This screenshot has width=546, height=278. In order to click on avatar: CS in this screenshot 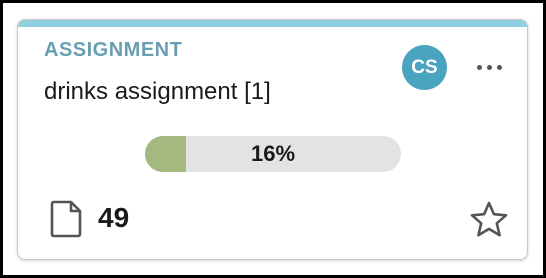, I will do `click(424, 67)`.